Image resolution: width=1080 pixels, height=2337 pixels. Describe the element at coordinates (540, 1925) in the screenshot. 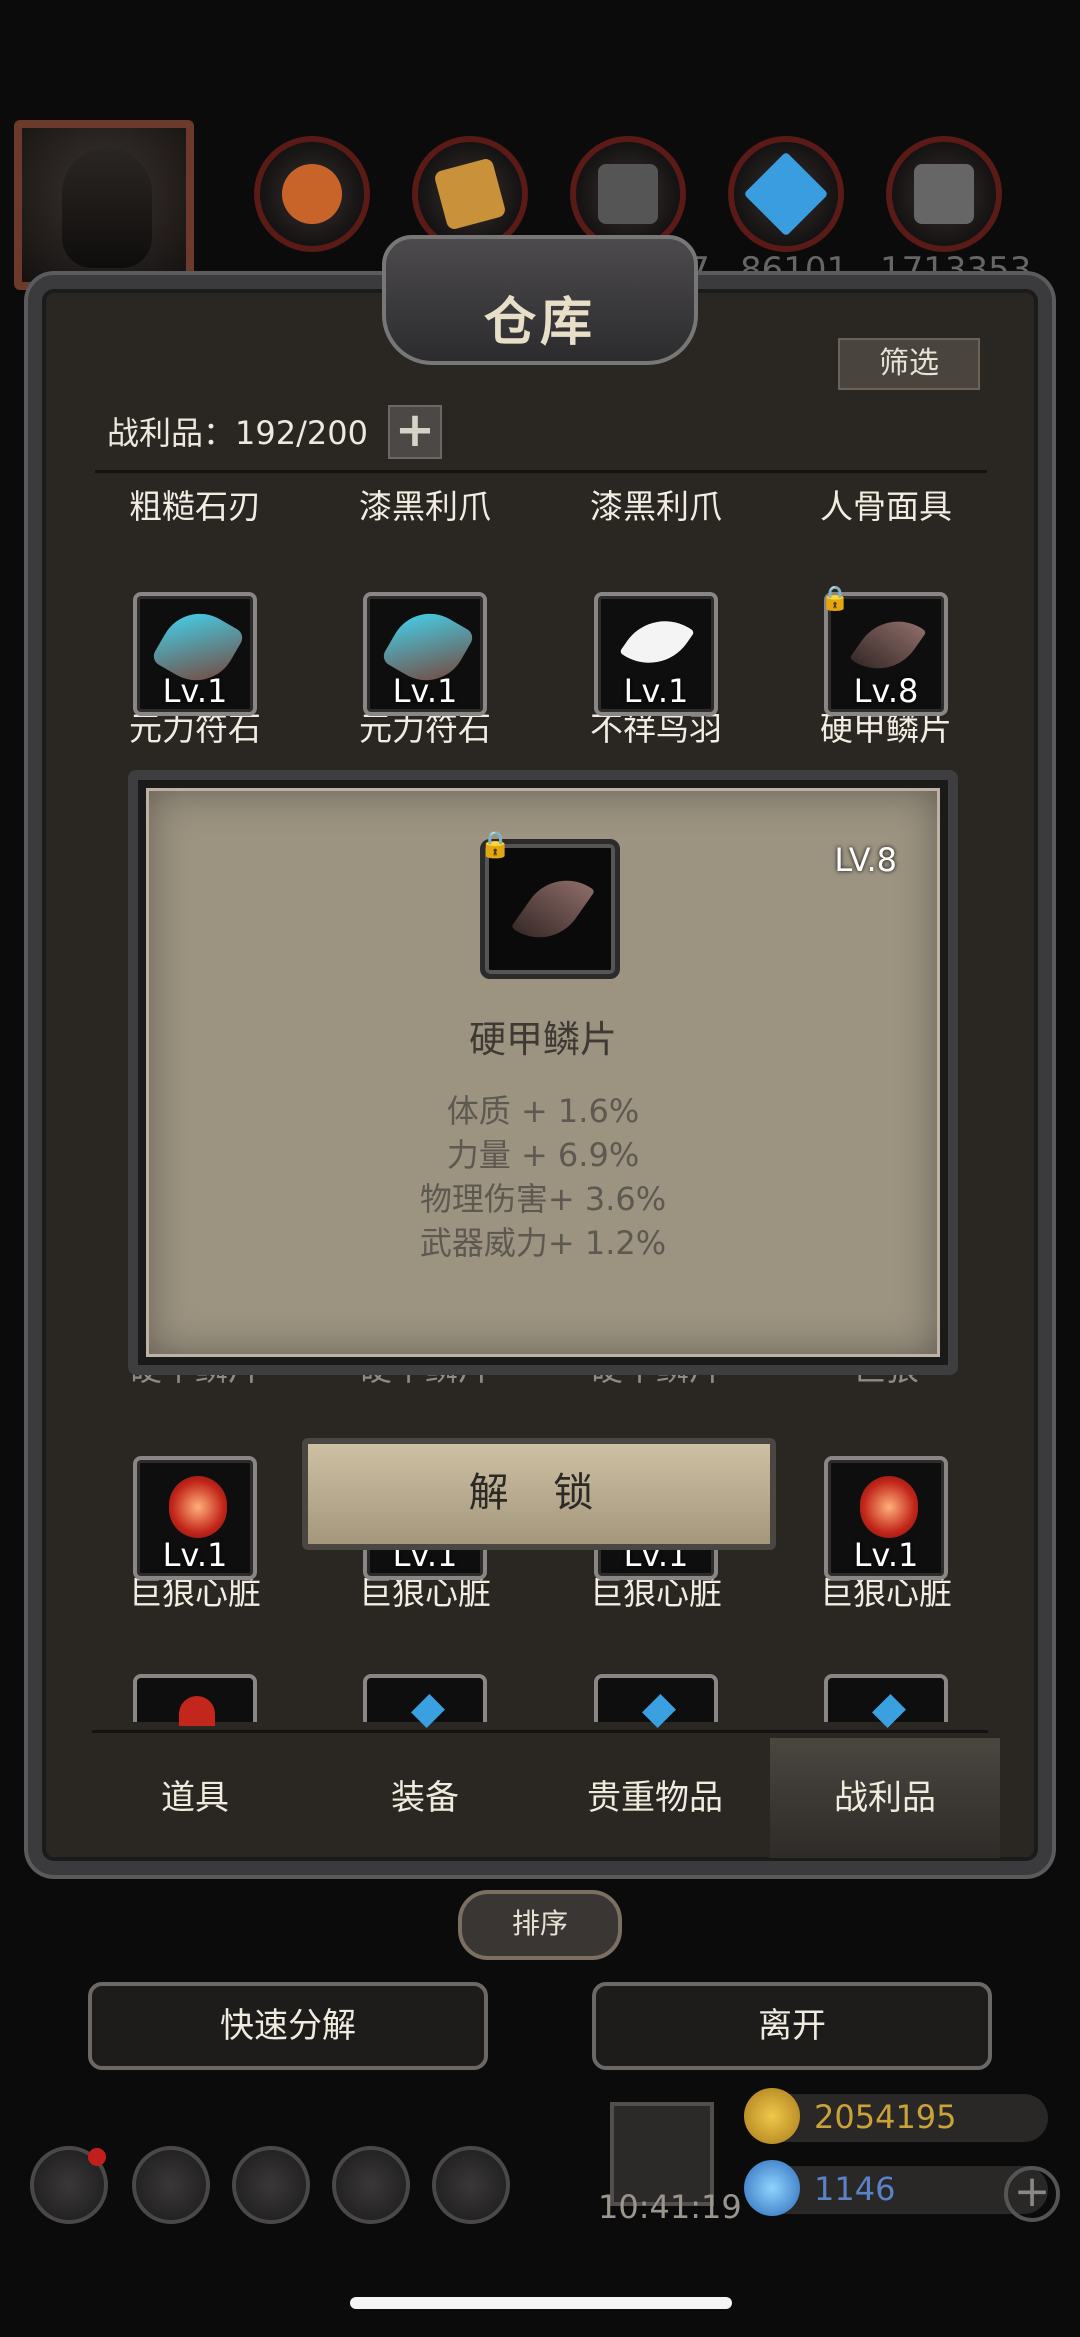

I see `sort-button: 排序` at that location.